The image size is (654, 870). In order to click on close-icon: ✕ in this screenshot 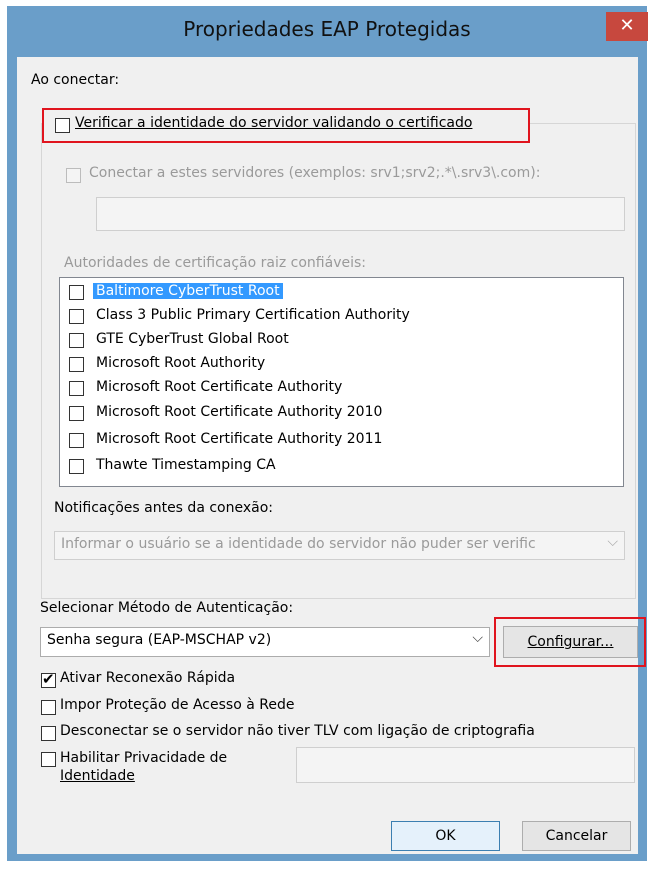, I will do `click(627, 25)`.